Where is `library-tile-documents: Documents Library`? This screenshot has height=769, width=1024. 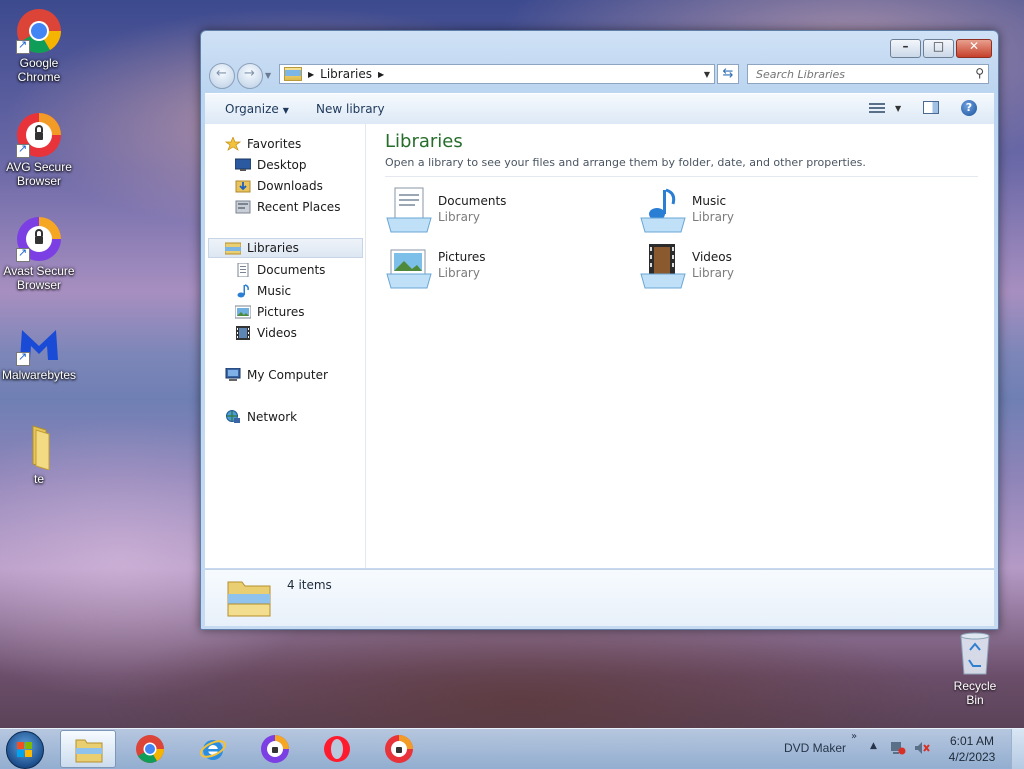 library-tile-documents: Documents Library is located at coordinates (500, 212).